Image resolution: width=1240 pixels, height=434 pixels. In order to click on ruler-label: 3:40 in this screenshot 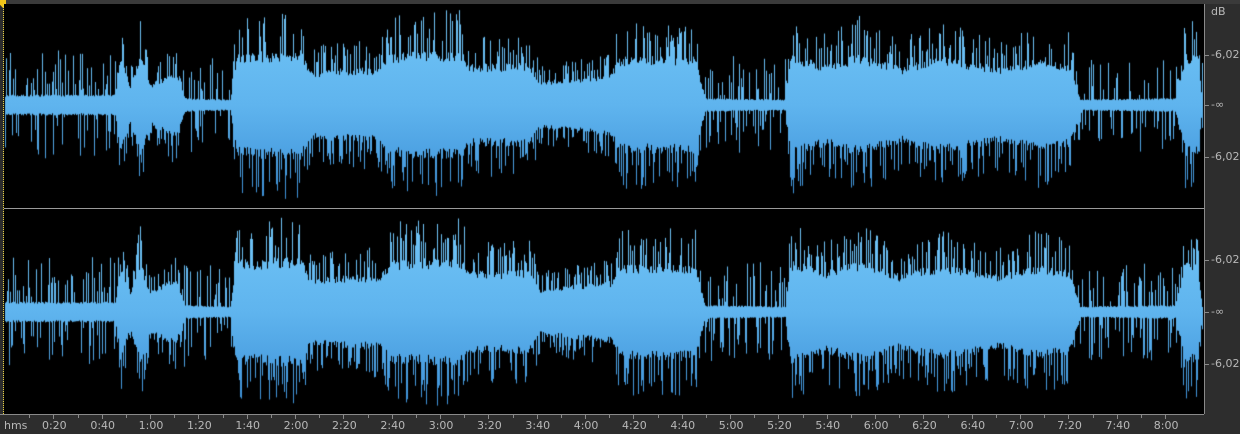, I will do `click(538, 425)`.